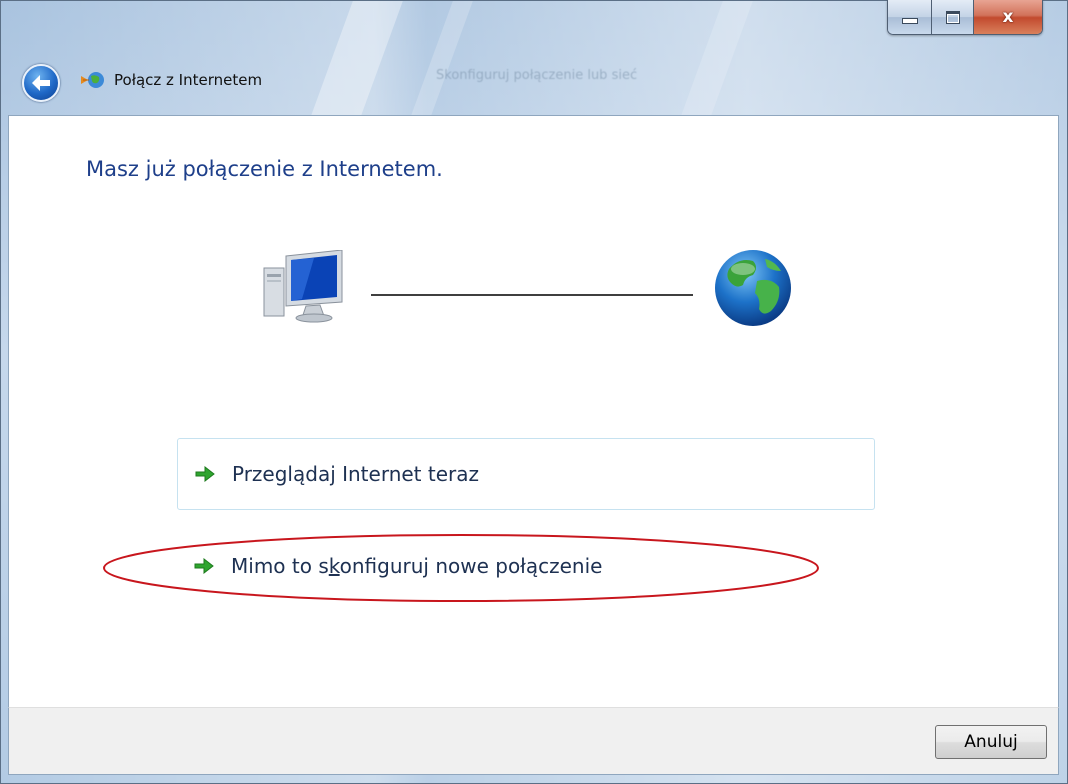  I want to click on minimize-button, so click(910, 17).